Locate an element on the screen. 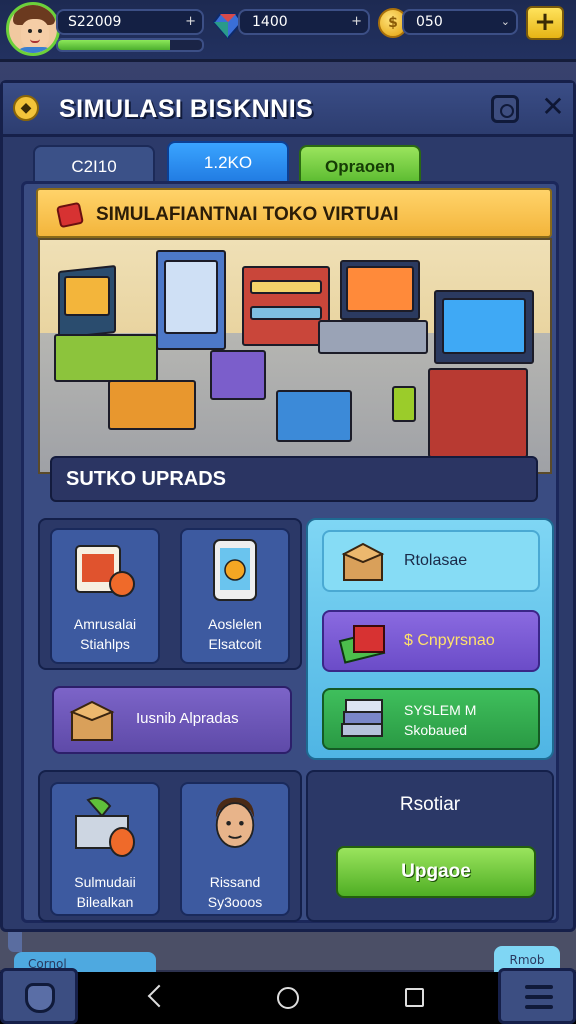  add-currency-button: + is located at coordinates (545, 23).